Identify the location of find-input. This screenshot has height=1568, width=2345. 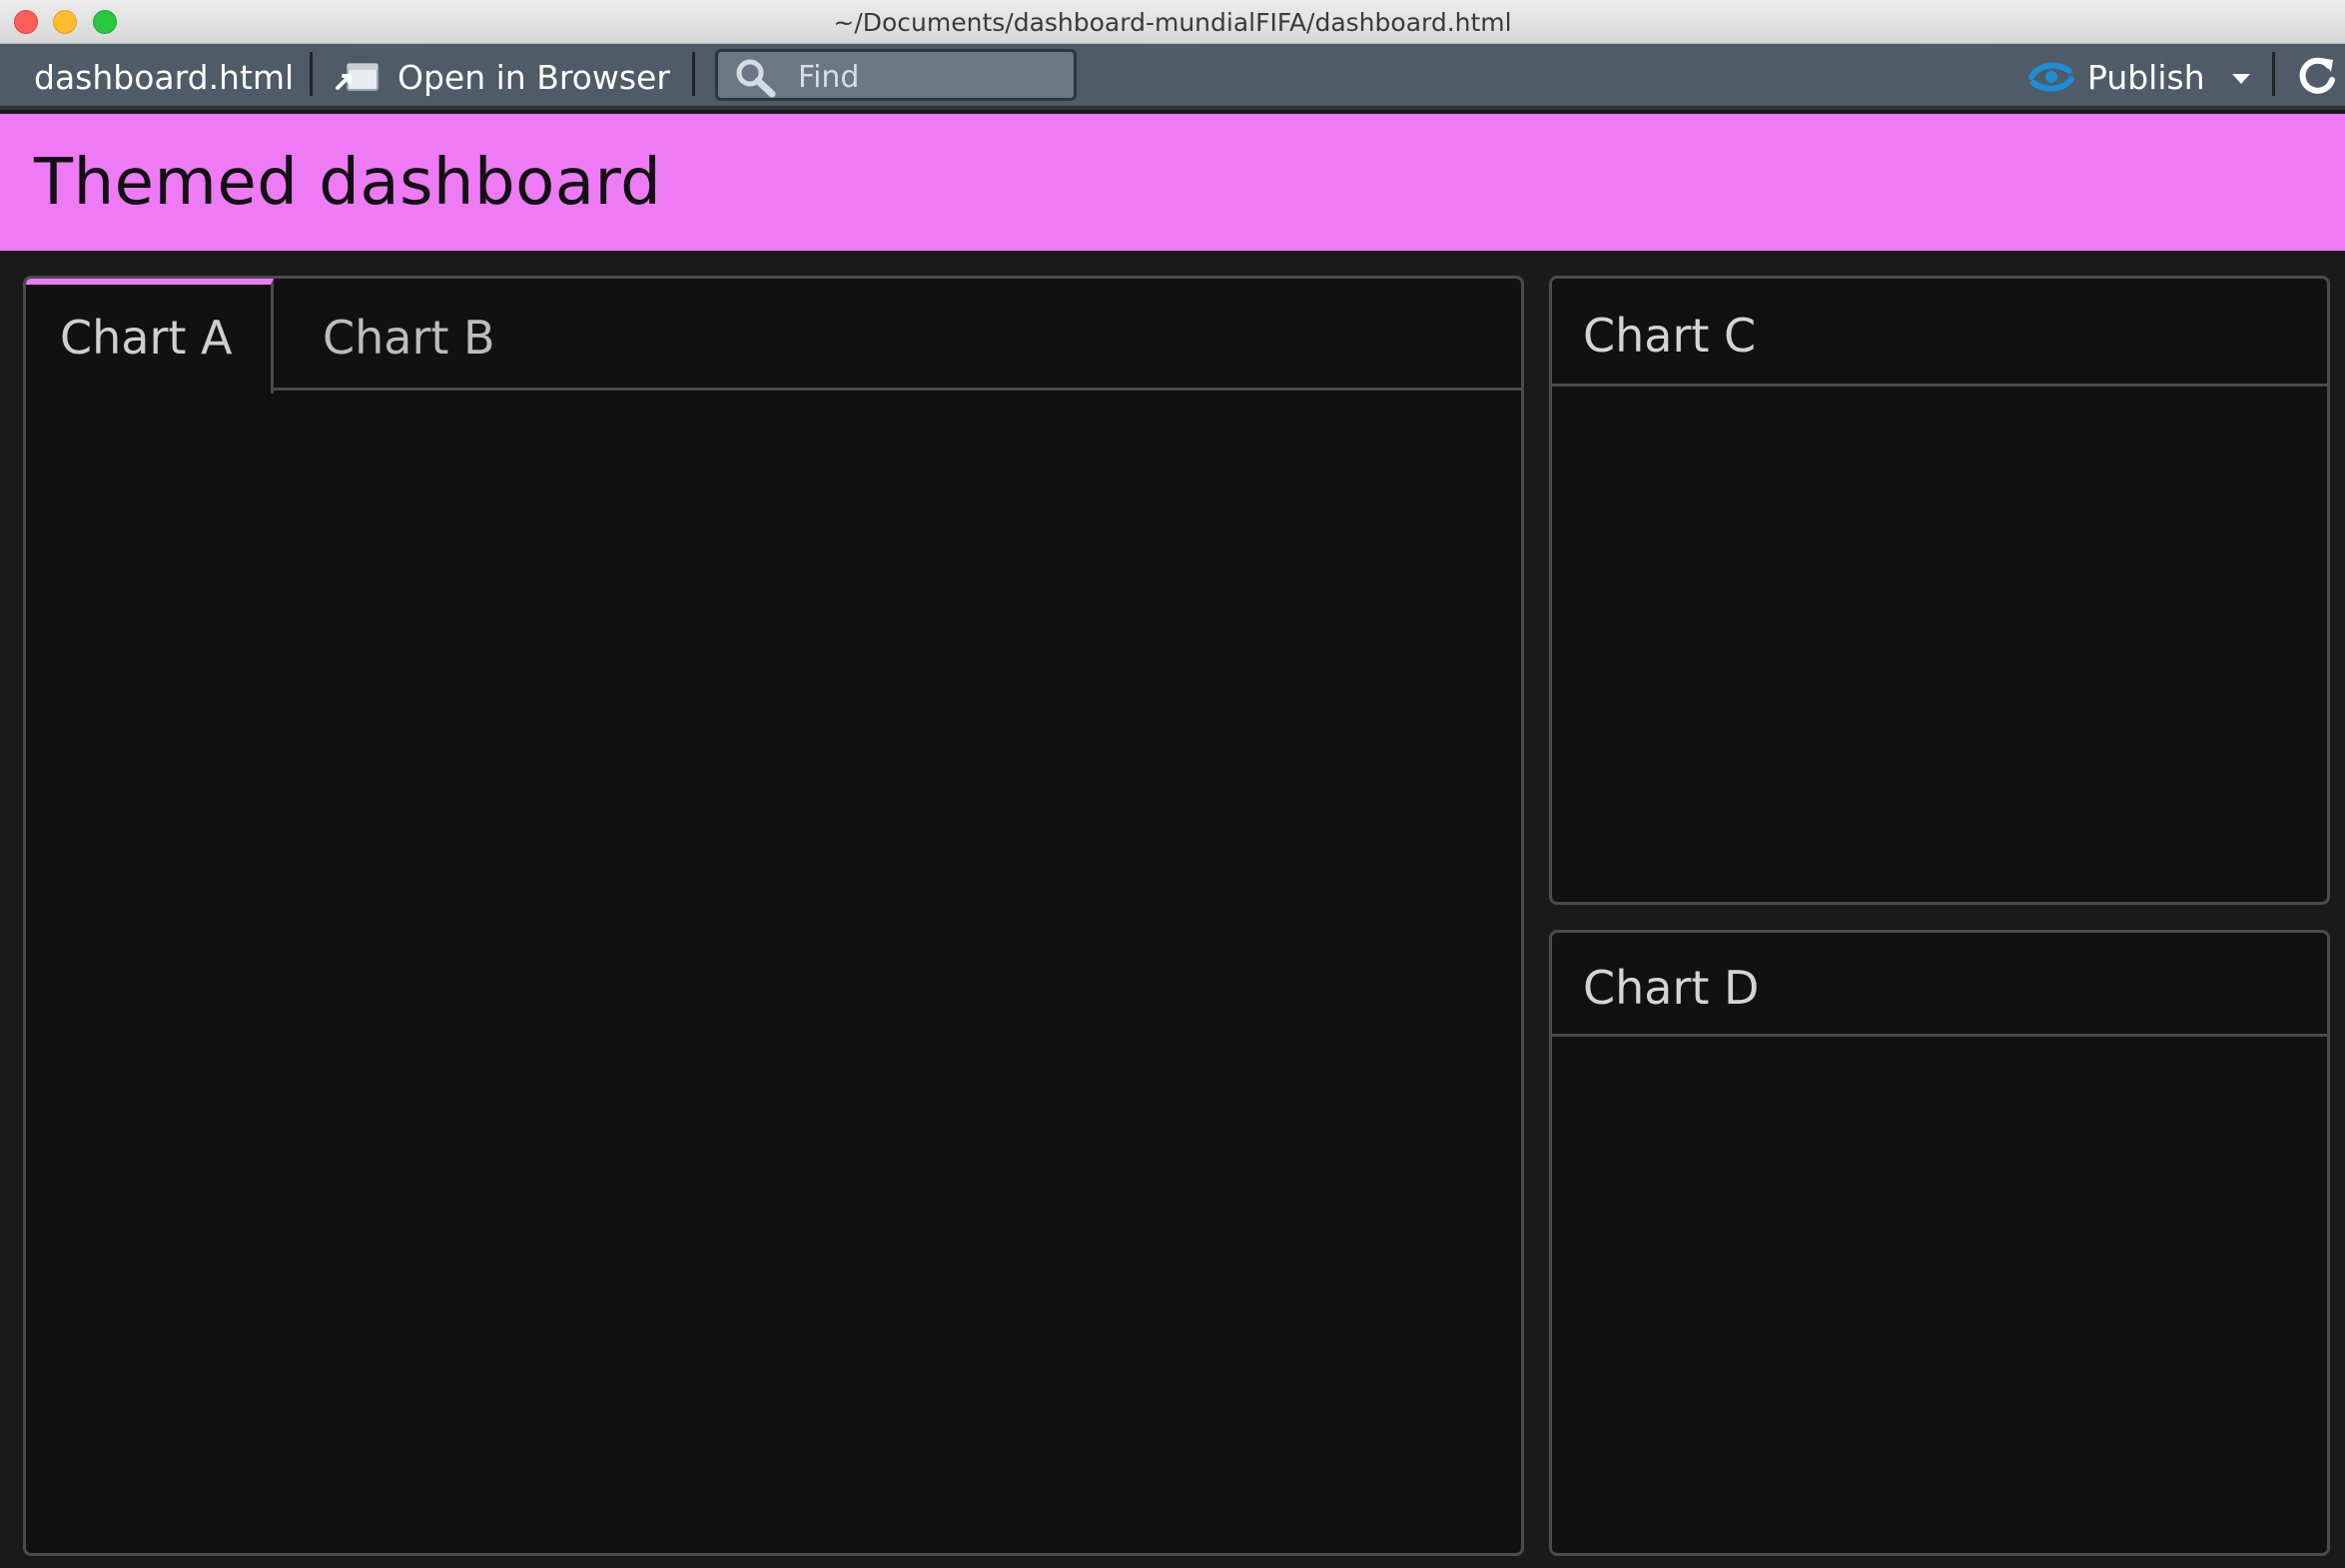
(933, 77).